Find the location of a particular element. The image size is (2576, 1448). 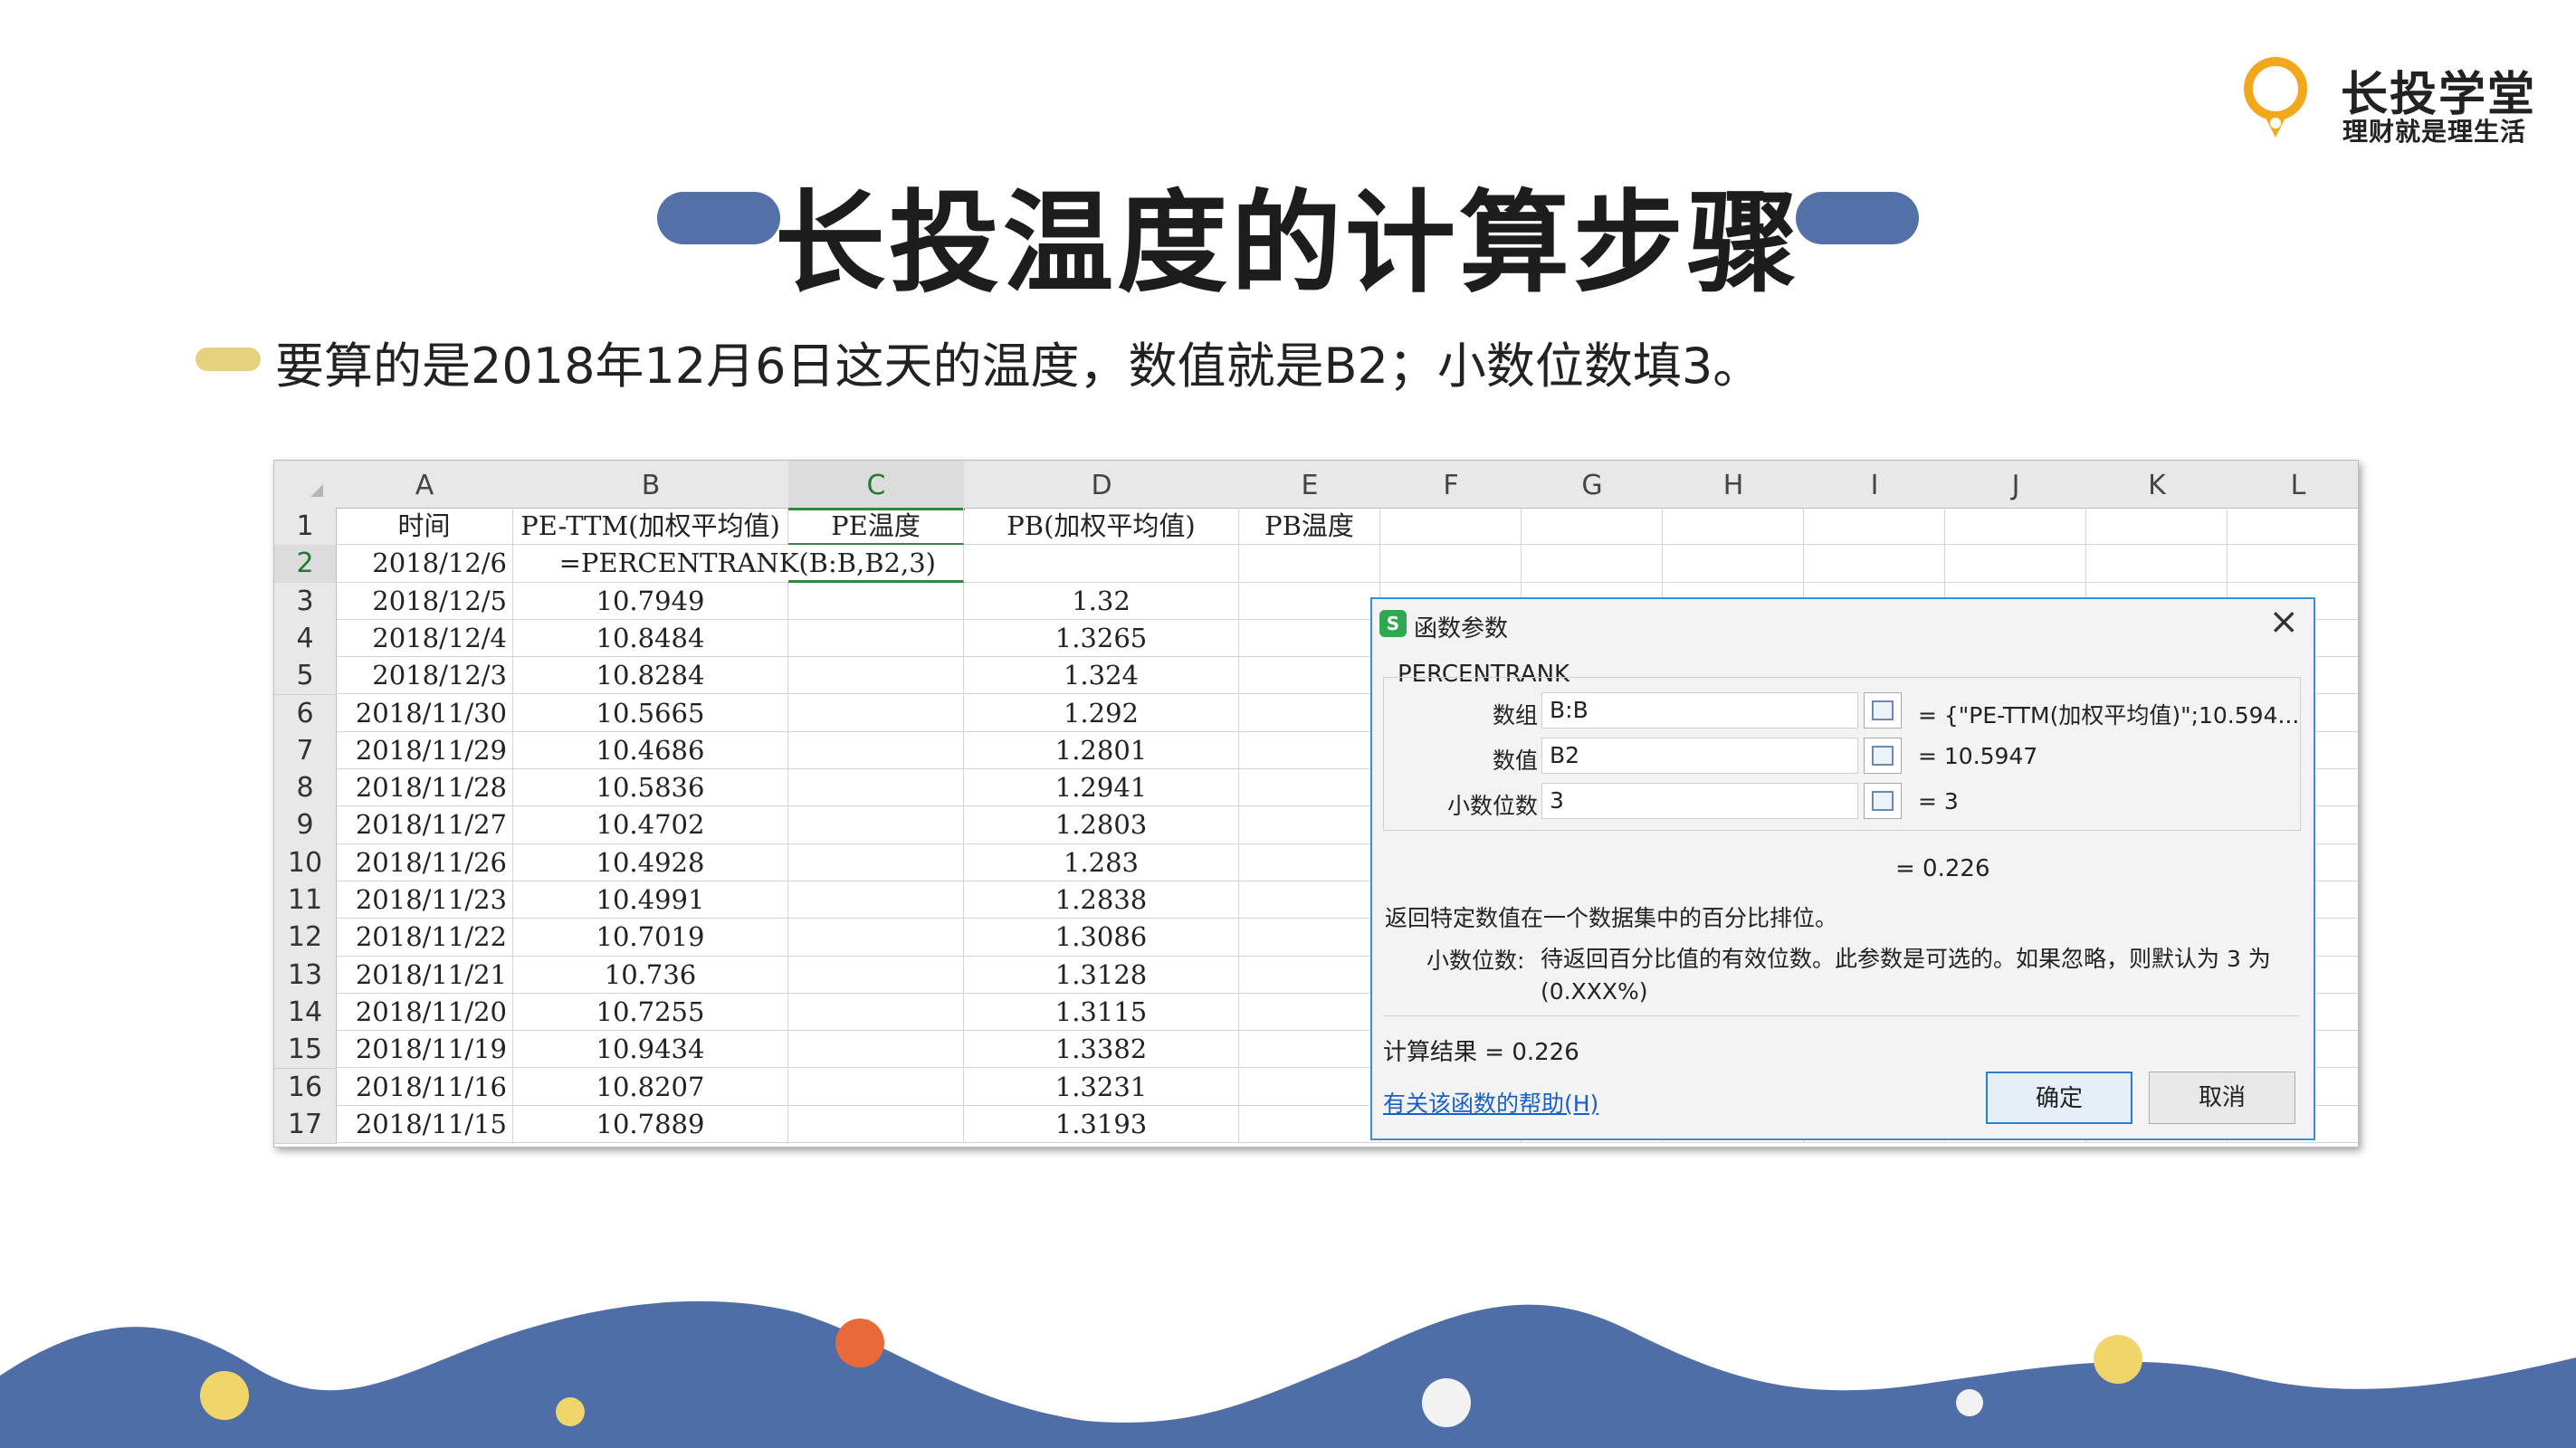

column-header-f: F is located at coordinates (1451, 485).